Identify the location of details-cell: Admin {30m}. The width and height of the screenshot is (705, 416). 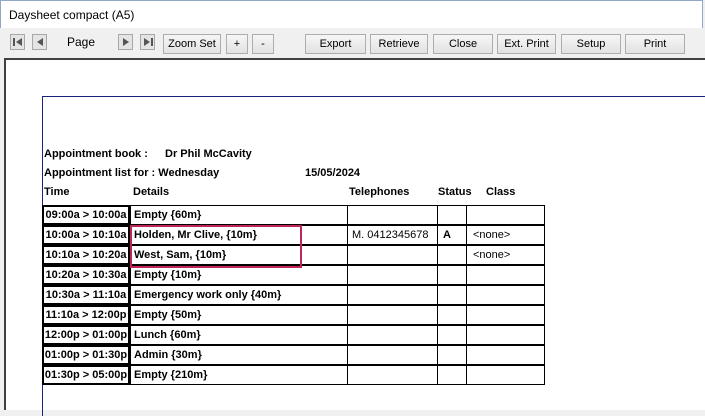
(239, 355).